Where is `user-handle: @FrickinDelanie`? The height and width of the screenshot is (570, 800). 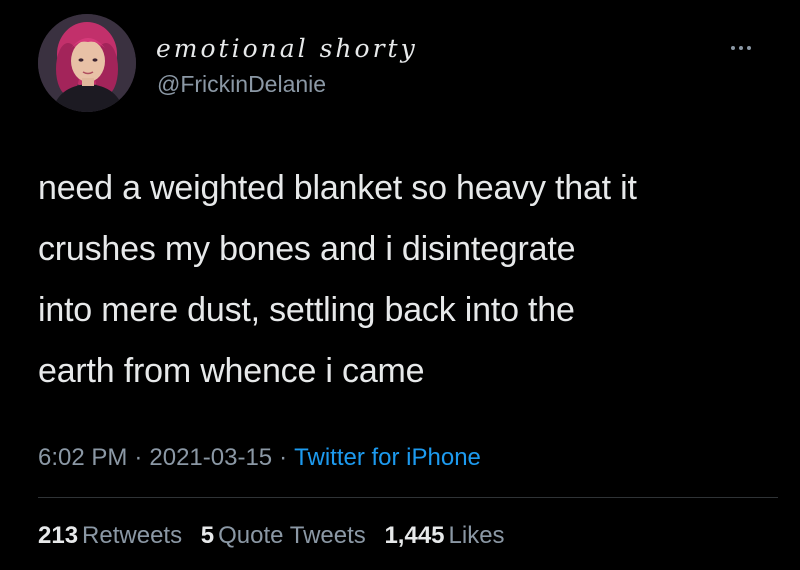 user-handle: @FrickinDelanie is located at coordinates (241, 84).